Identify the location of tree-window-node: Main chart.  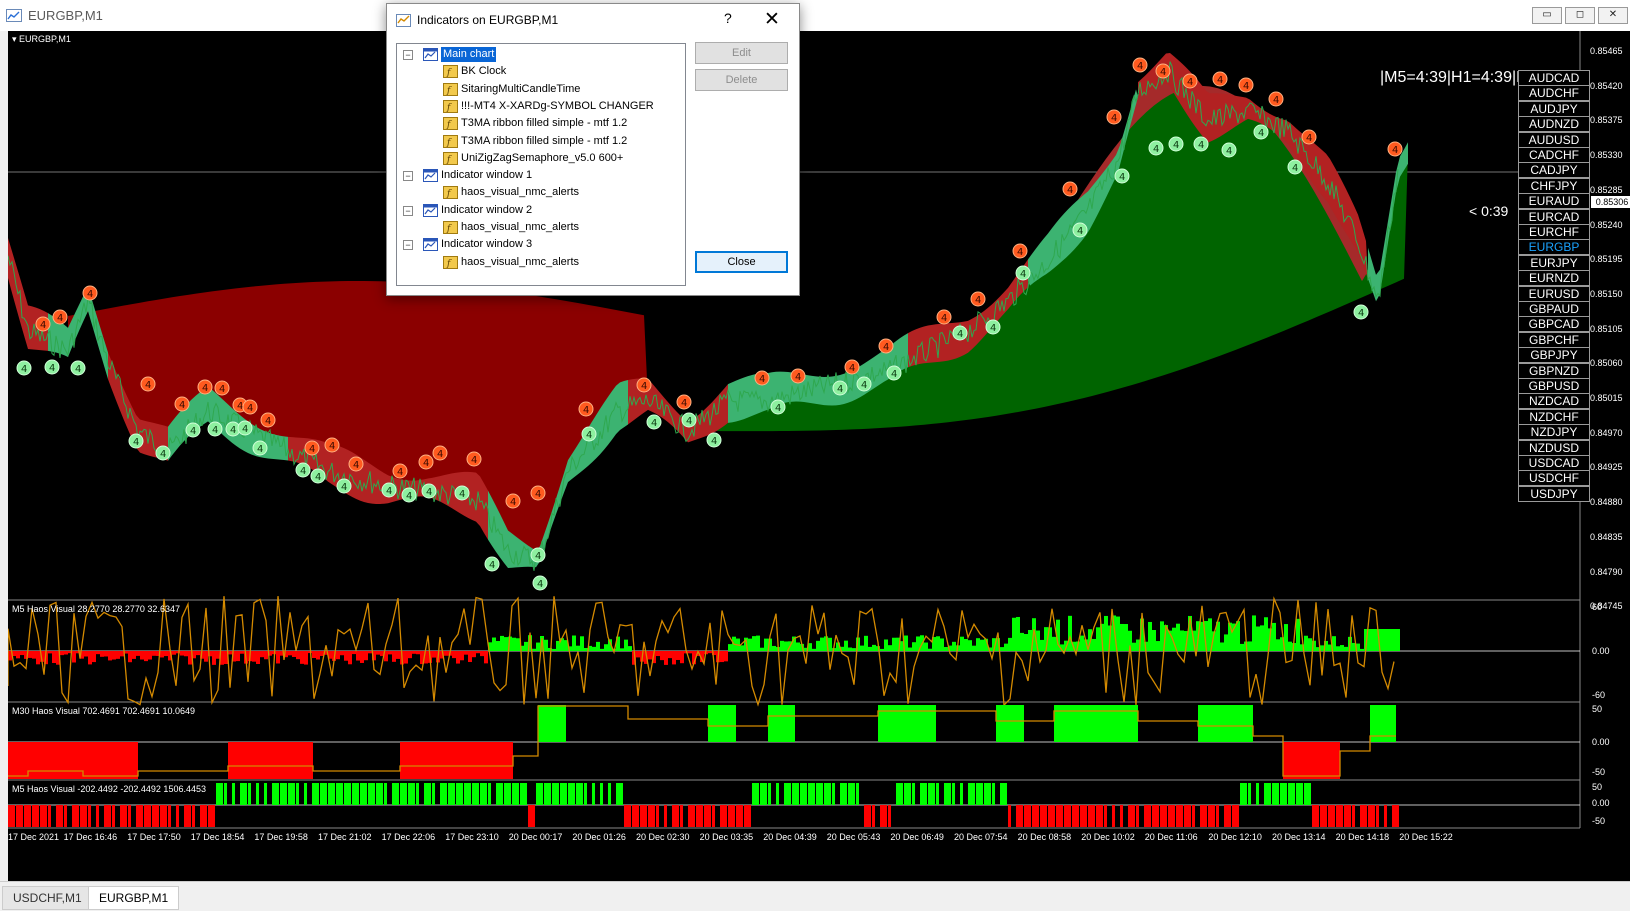
(469, 54).